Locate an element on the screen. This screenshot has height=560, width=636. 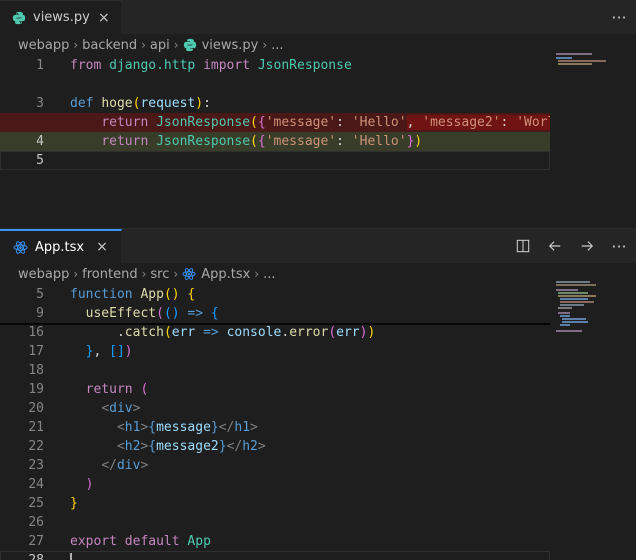
tab-app-tsx: App.tsx × is located at coordinates (61, 246).